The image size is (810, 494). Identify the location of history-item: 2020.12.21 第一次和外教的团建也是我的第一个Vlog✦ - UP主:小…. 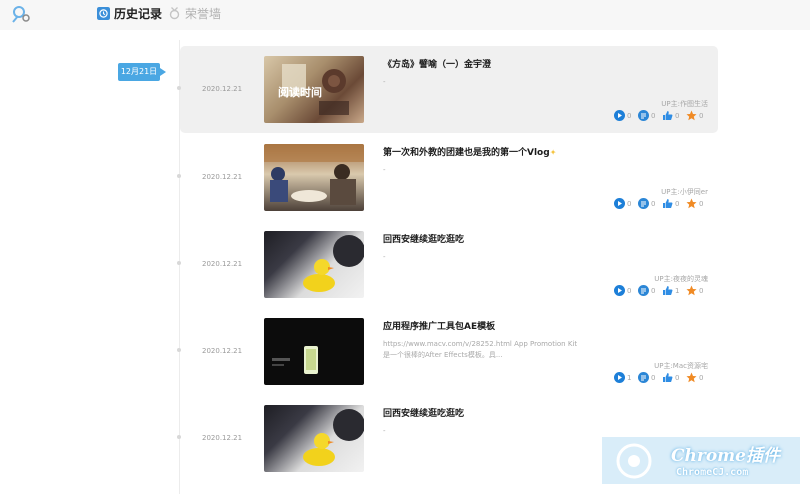
(447, 177).